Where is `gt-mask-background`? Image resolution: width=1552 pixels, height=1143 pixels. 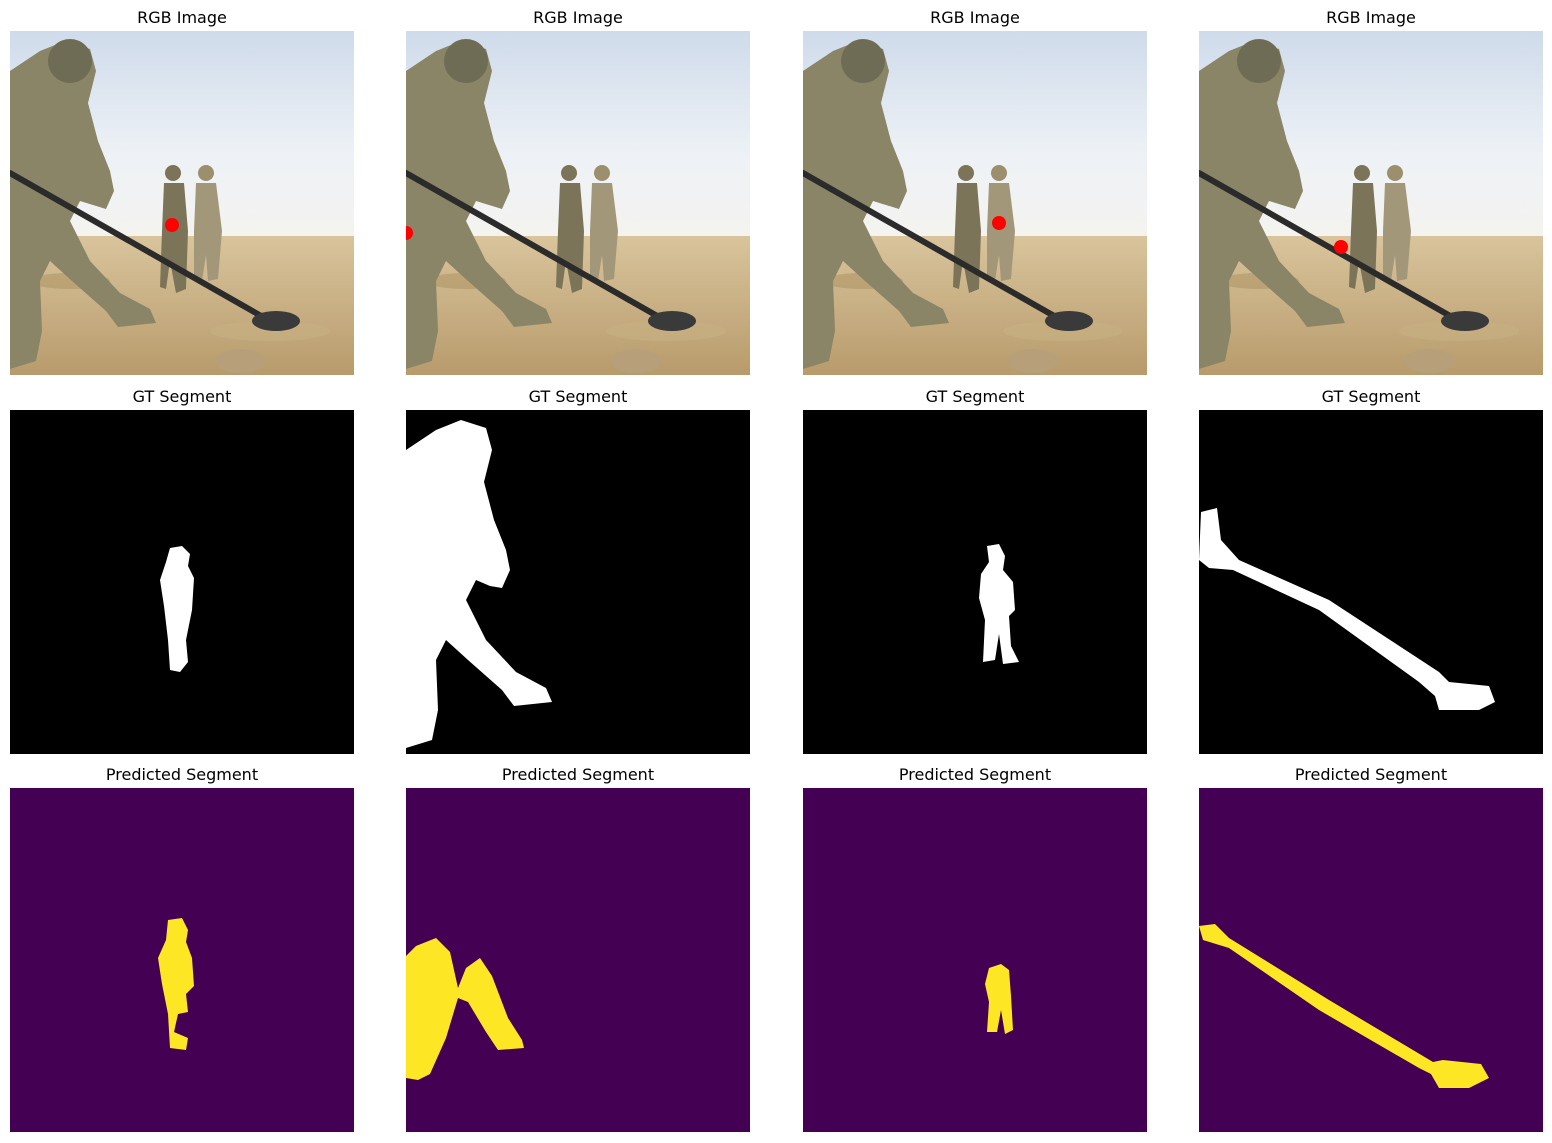
gt-mask-background is located at coordinates (975, 582).